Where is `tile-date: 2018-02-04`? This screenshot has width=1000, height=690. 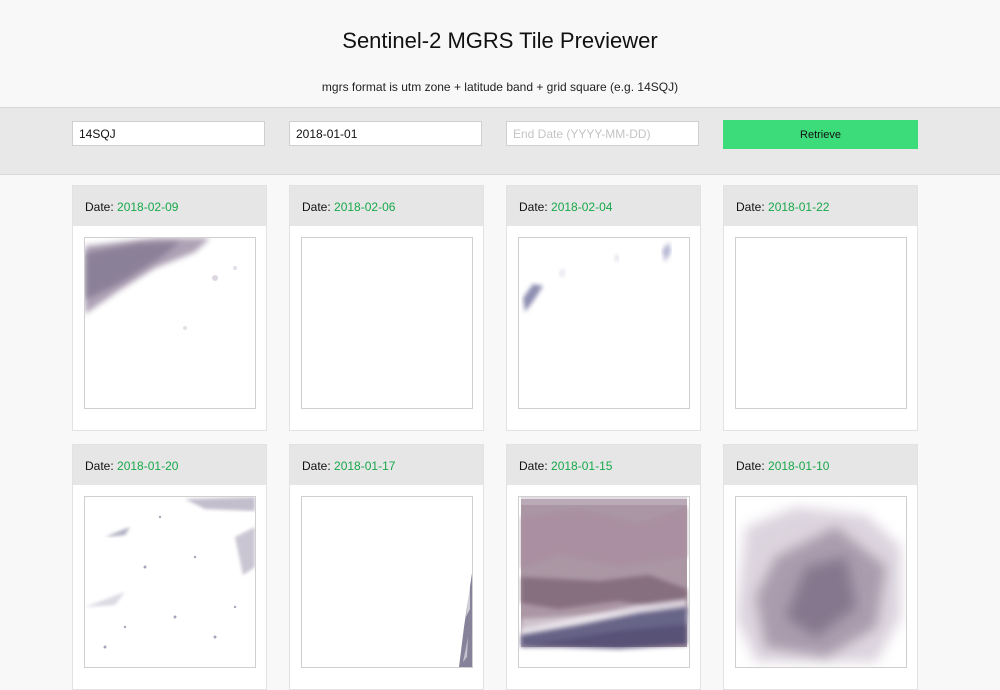 tile-date: 2018-02-04 is located at coordinates (582, 207).